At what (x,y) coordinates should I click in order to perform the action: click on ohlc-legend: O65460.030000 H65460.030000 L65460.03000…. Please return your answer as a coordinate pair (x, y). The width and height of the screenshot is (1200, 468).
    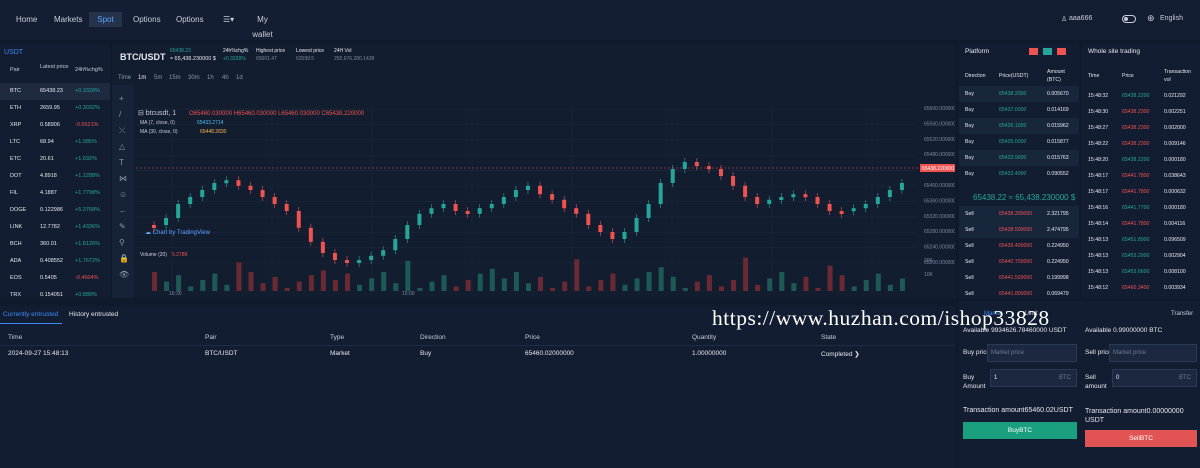
    Looking at the image, I should click on (277, 114).